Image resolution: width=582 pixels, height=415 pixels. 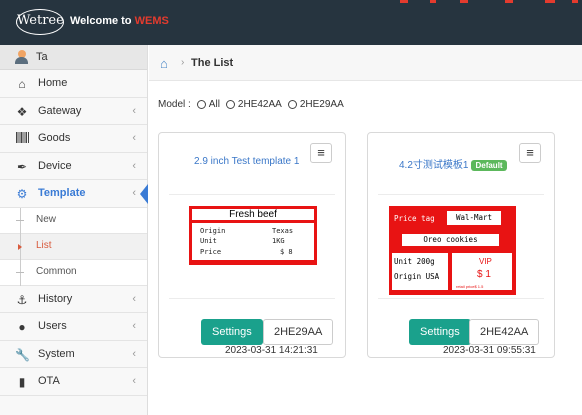 What do you see at coordinates (414, 218) in the screenshot?
I see `preview-price-tag: Price tag` at bounding box center [414, 218].